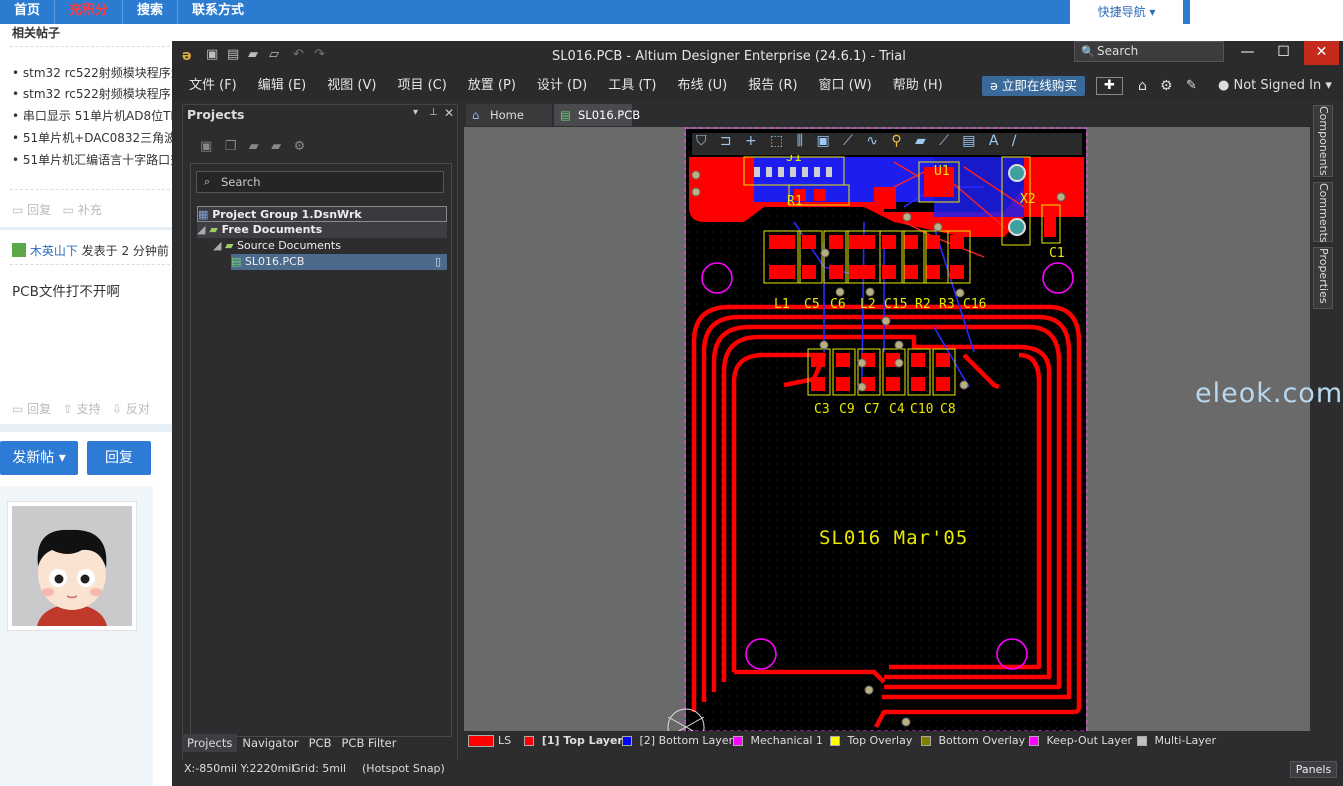 This screenshot has height=786, width=1343. I want to click on layer-keep-out: Keep-Out Layer, so click(1080, 741).